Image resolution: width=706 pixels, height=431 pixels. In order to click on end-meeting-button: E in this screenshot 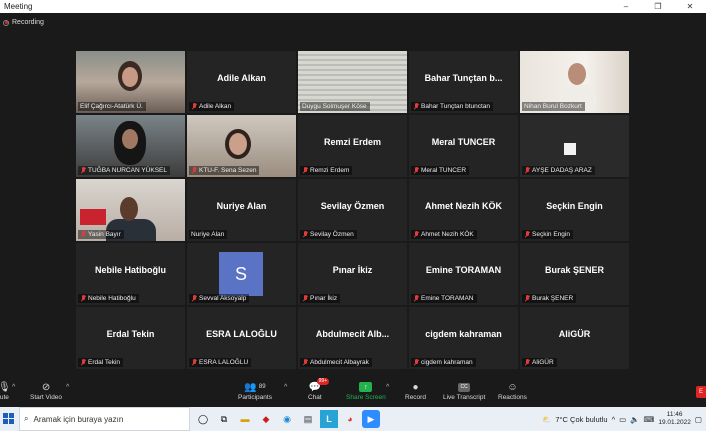, I will do `click(701, 392)`.